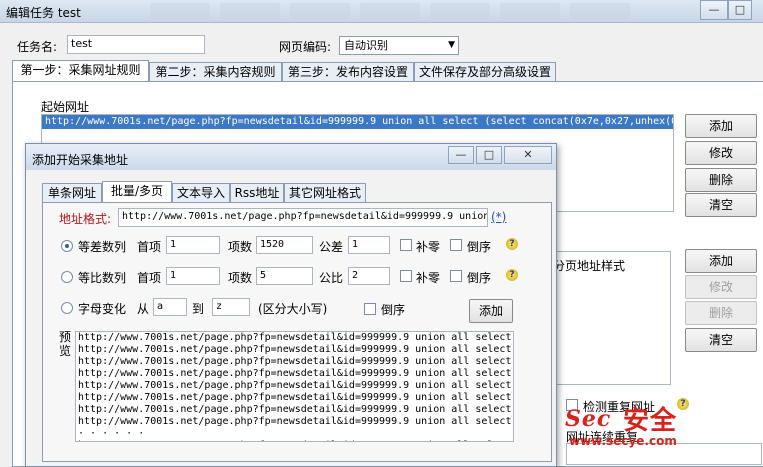 Image resolution: width=763 pixels, height=467 pixels. What do you see at coordinates (456, 245) in the screenshot?
I see `arith-reverse-checkbox` at bounding box center [456, 245].